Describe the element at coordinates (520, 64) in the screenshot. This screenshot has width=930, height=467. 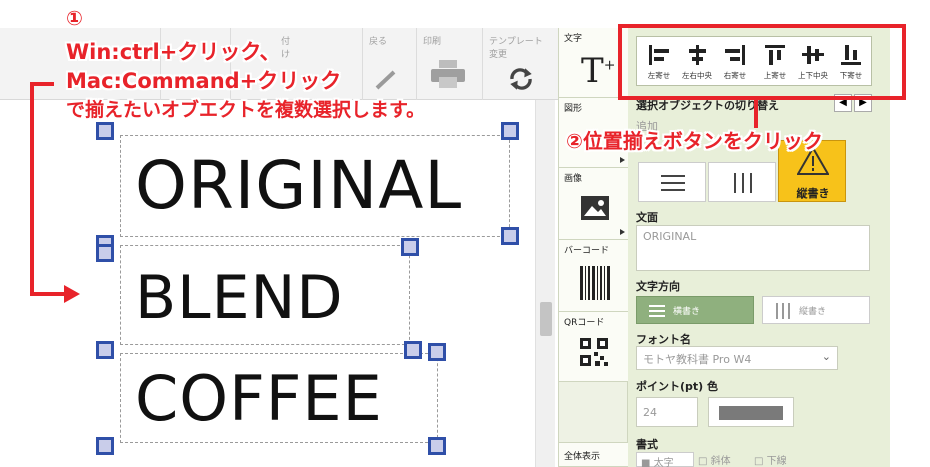
I see `template-change-button: テンプレート 変更` at that location.